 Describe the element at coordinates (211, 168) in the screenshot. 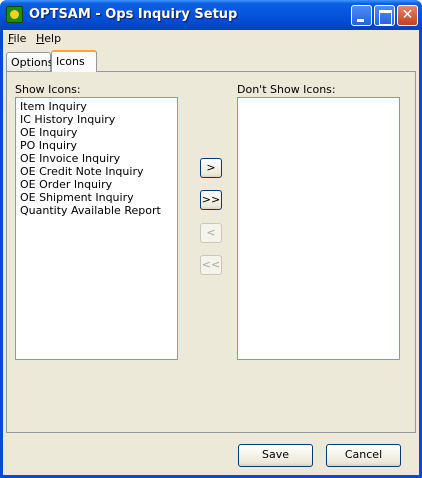

I see `move-one-right-button: >` at that location.